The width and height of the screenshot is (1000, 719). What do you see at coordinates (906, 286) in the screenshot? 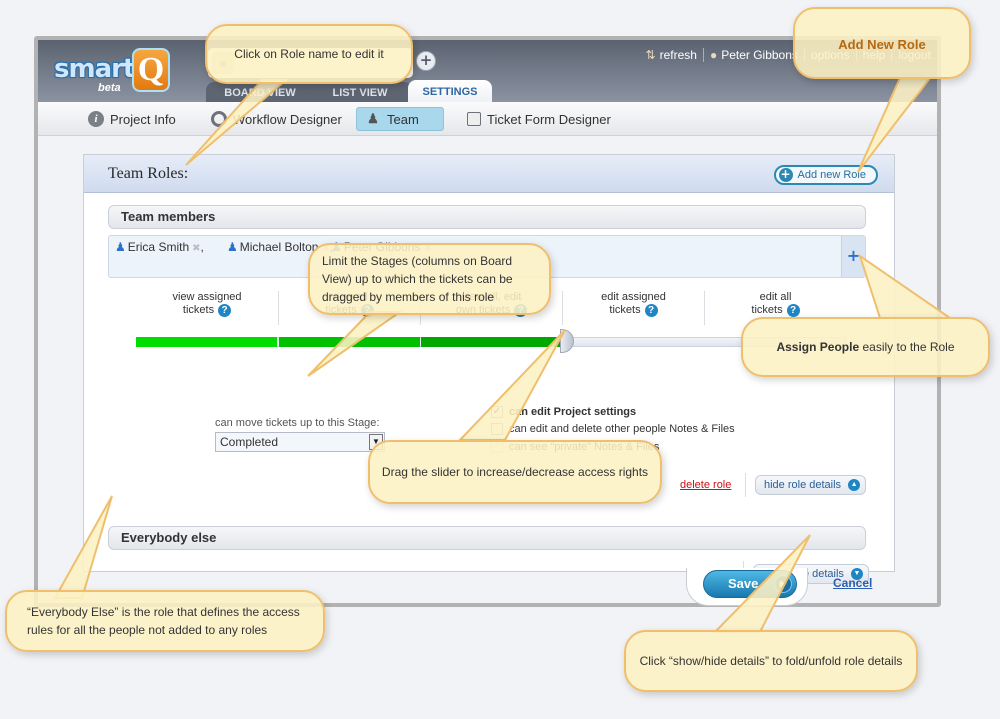
I see `callout-tail-assign` at bounding box center [906, 286].